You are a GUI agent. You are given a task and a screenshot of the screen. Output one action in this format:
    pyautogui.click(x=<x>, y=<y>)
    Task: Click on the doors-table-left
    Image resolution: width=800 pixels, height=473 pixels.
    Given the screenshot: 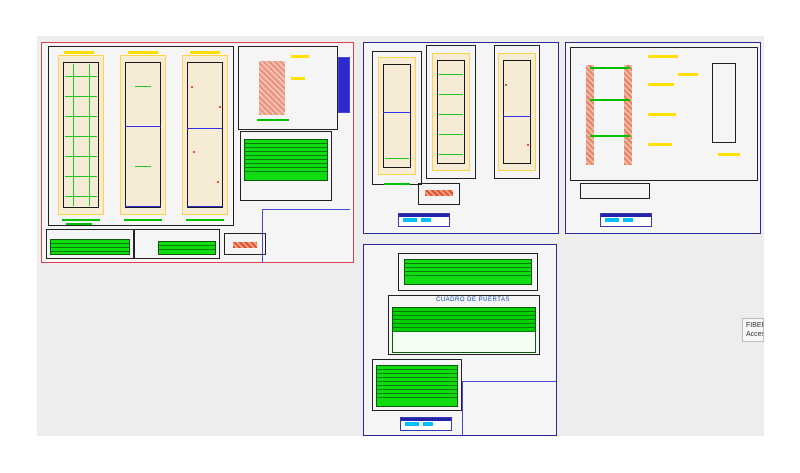 What is the action you would take?
    pyautogui.click(x=90, y=247)
    